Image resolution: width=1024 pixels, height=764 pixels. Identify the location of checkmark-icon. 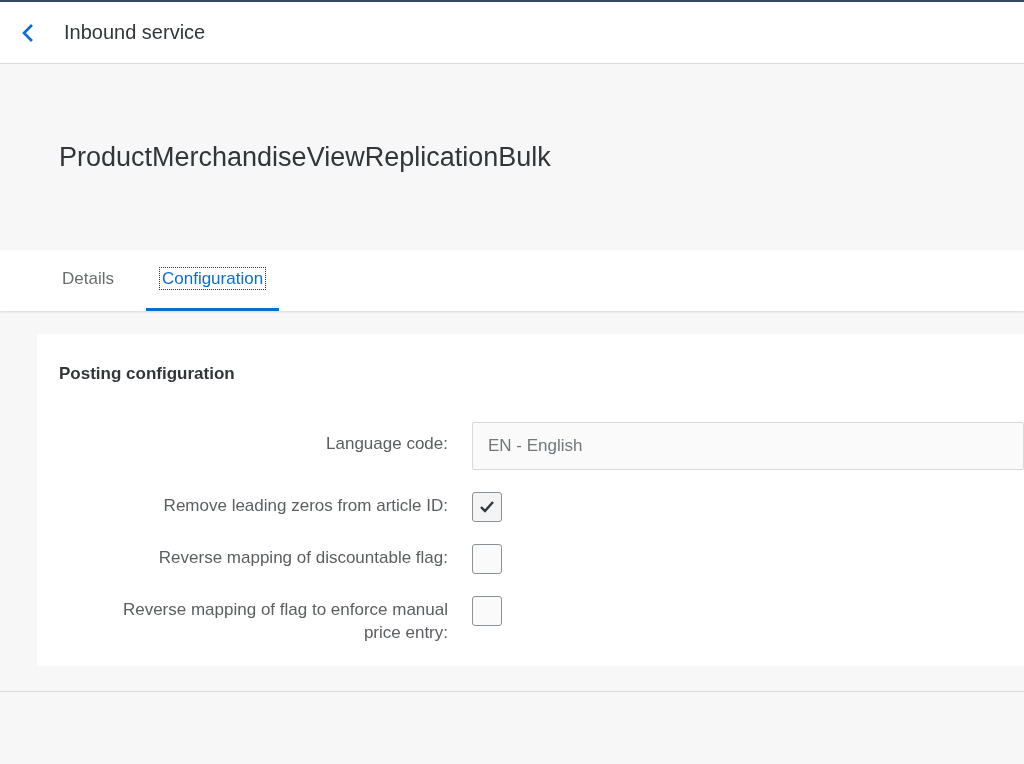
(487, 507).